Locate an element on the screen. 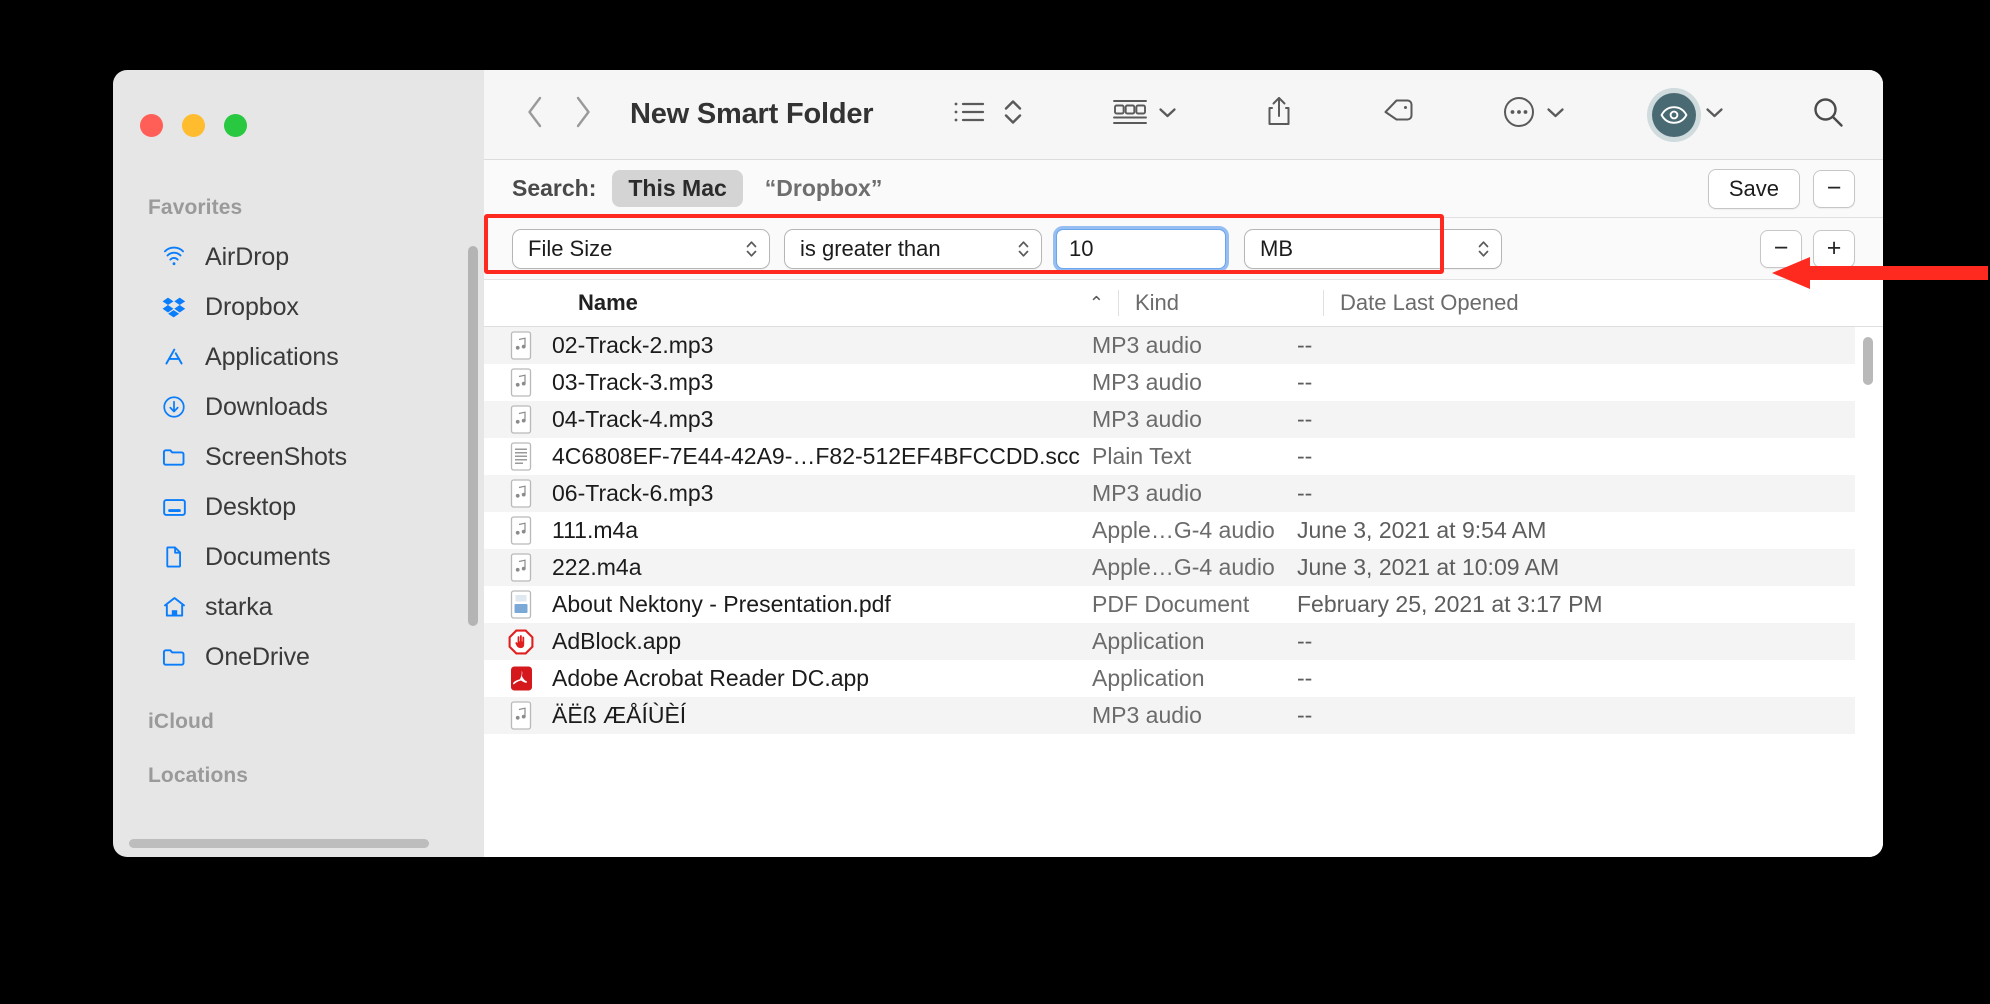  dropbox-icon is located at coordinates (174, 307).